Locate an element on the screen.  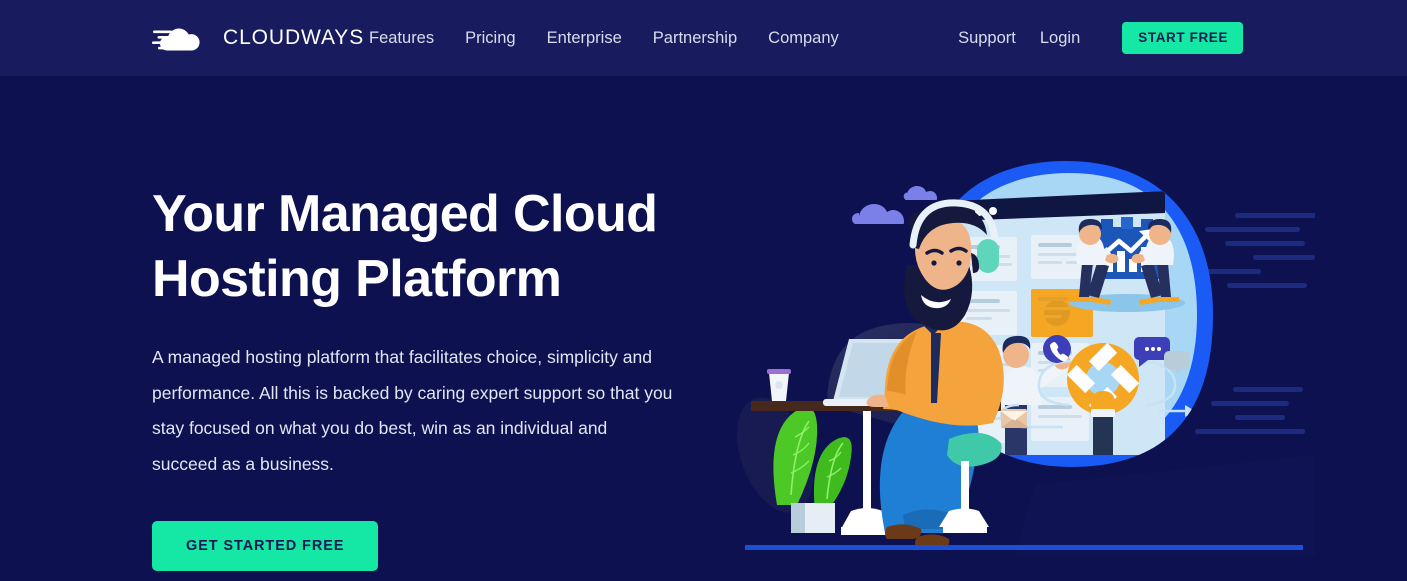
login-link: Login is located at coordinates (1060, 38).